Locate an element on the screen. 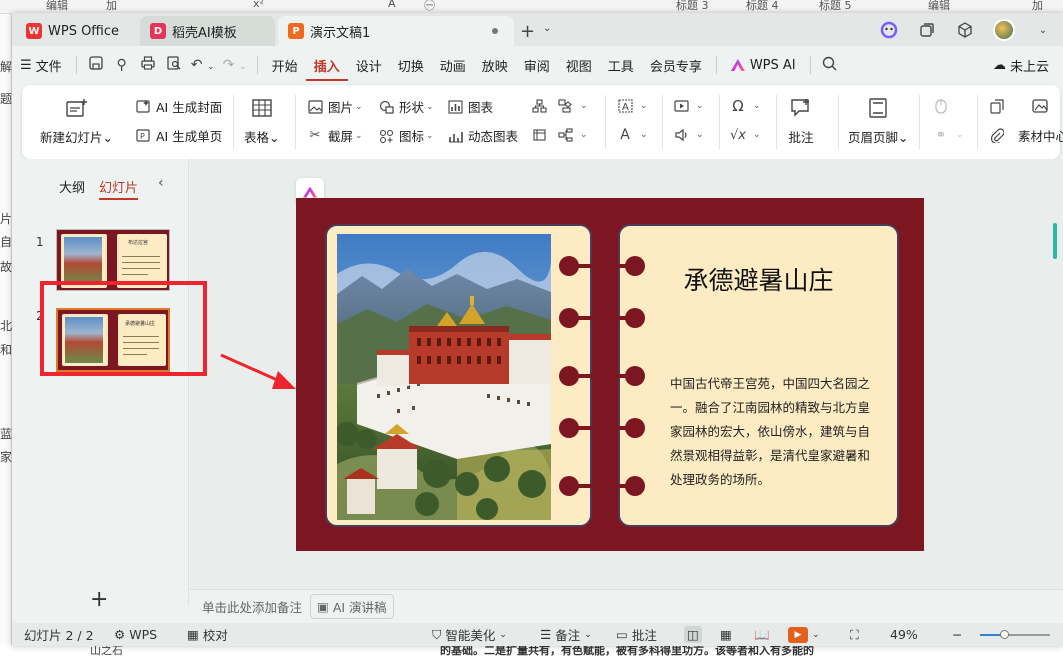 The width and height of the screenshot is (1063, 656). tab-slides: 幻灯片 is located at coordinates (119, 188).